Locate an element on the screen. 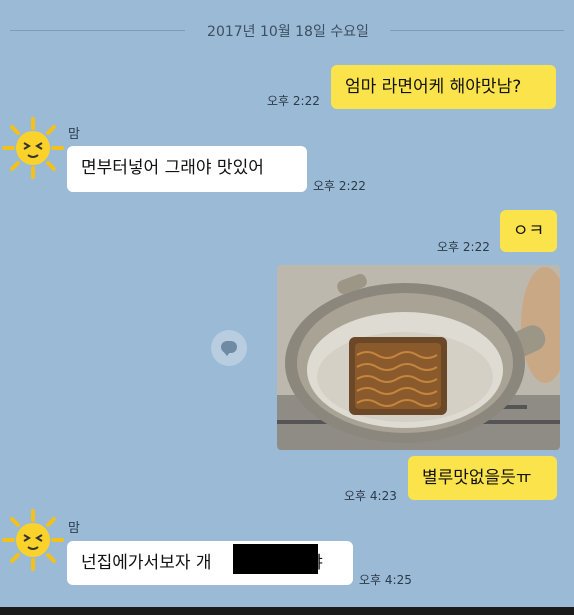 The width and height of the screenshot is (574, 615). message-time: 오후 4:23 is located at coordinates (370, 496).